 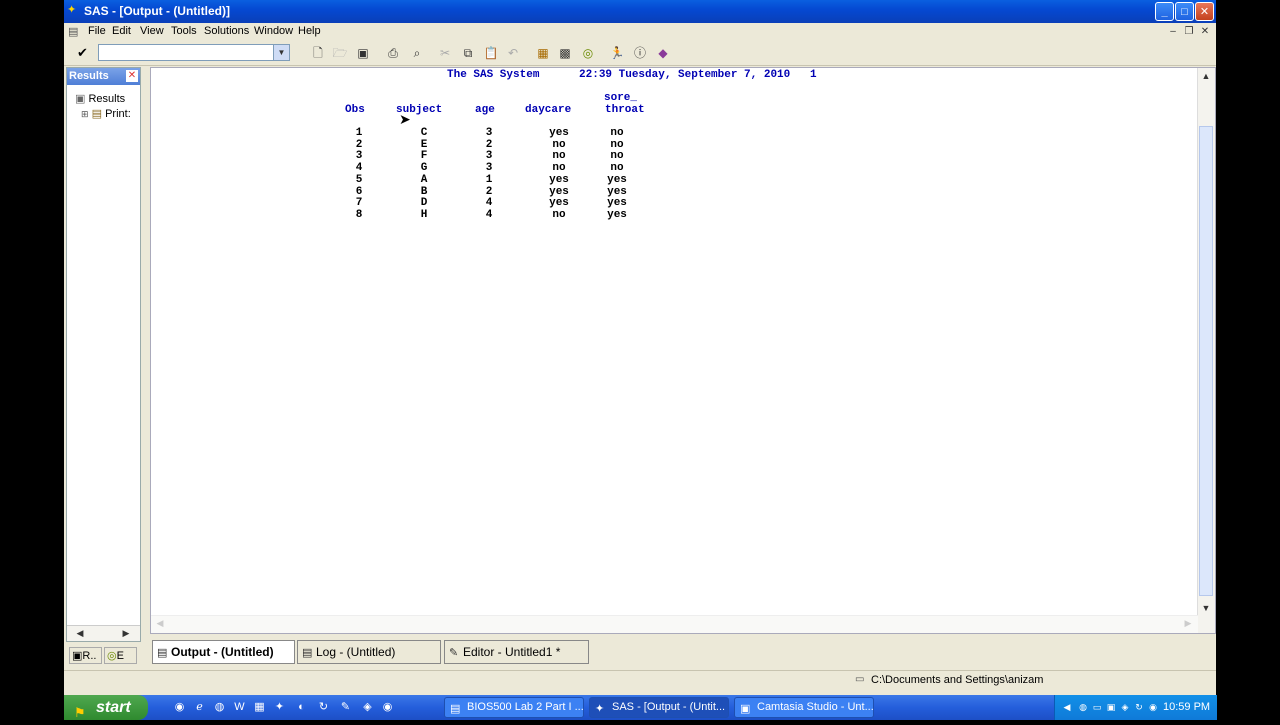 I want to click on tray-sync-icon: ↻, so click(x=1139, y=707).